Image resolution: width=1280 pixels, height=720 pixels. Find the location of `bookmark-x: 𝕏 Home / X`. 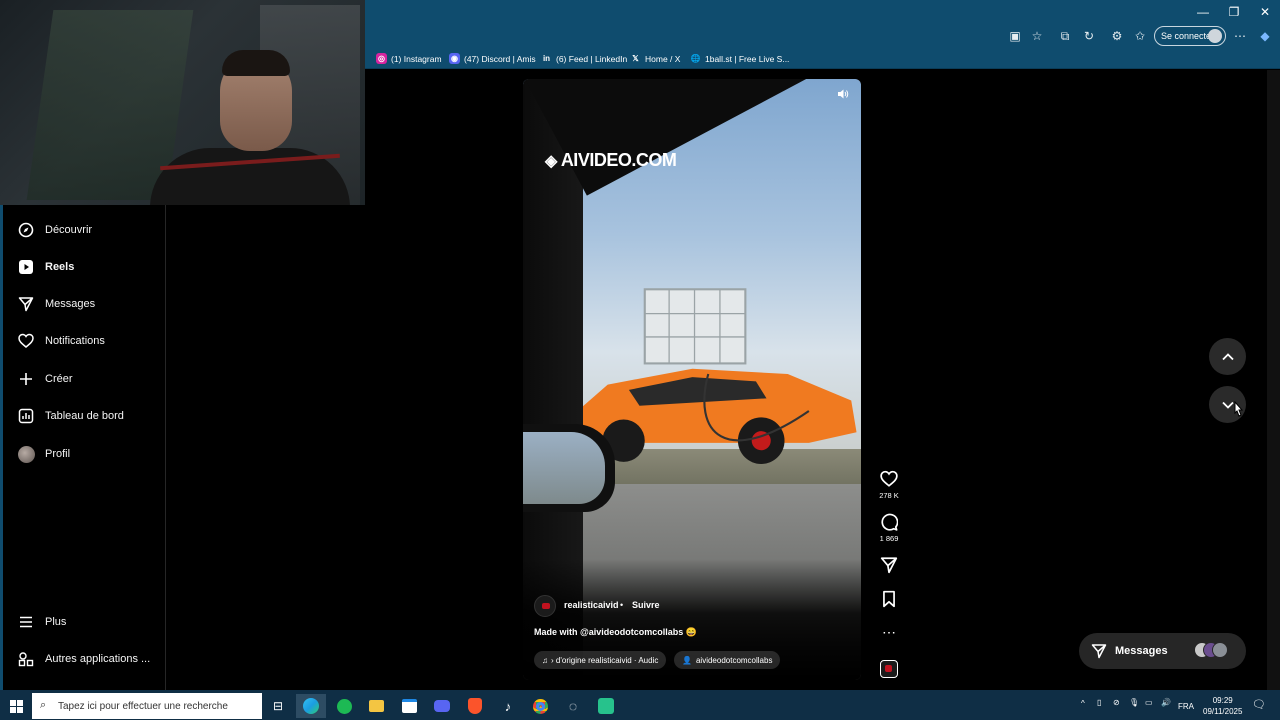

bookmark-x: 𝕏 Home / X is located at coordinates (655, 58).